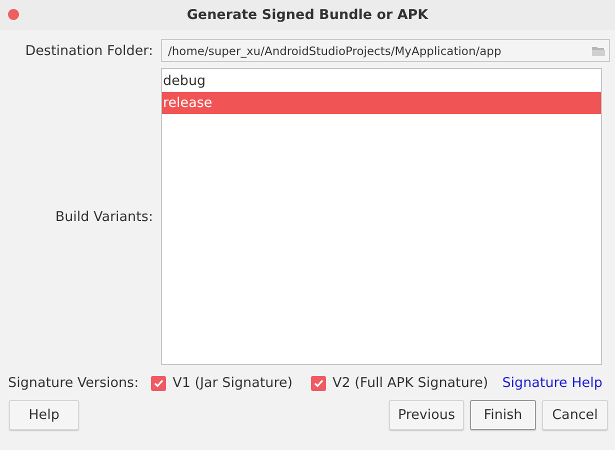 The height and width of the screenshot is (450, 615). Describe the element at coordinates (13, 14) in the screenshot. I see `close-icon` at that location.